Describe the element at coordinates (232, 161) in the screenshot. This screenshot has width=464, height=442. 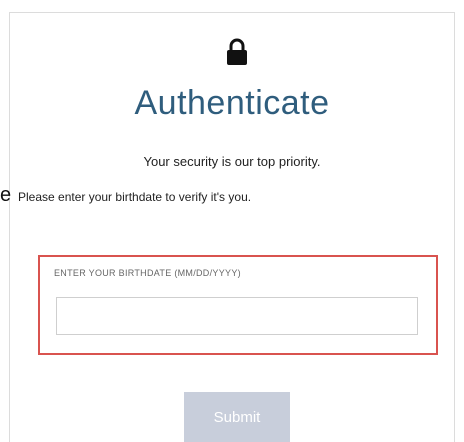
I see `subtitle-line-1: Your security is our top priority.` at that location.